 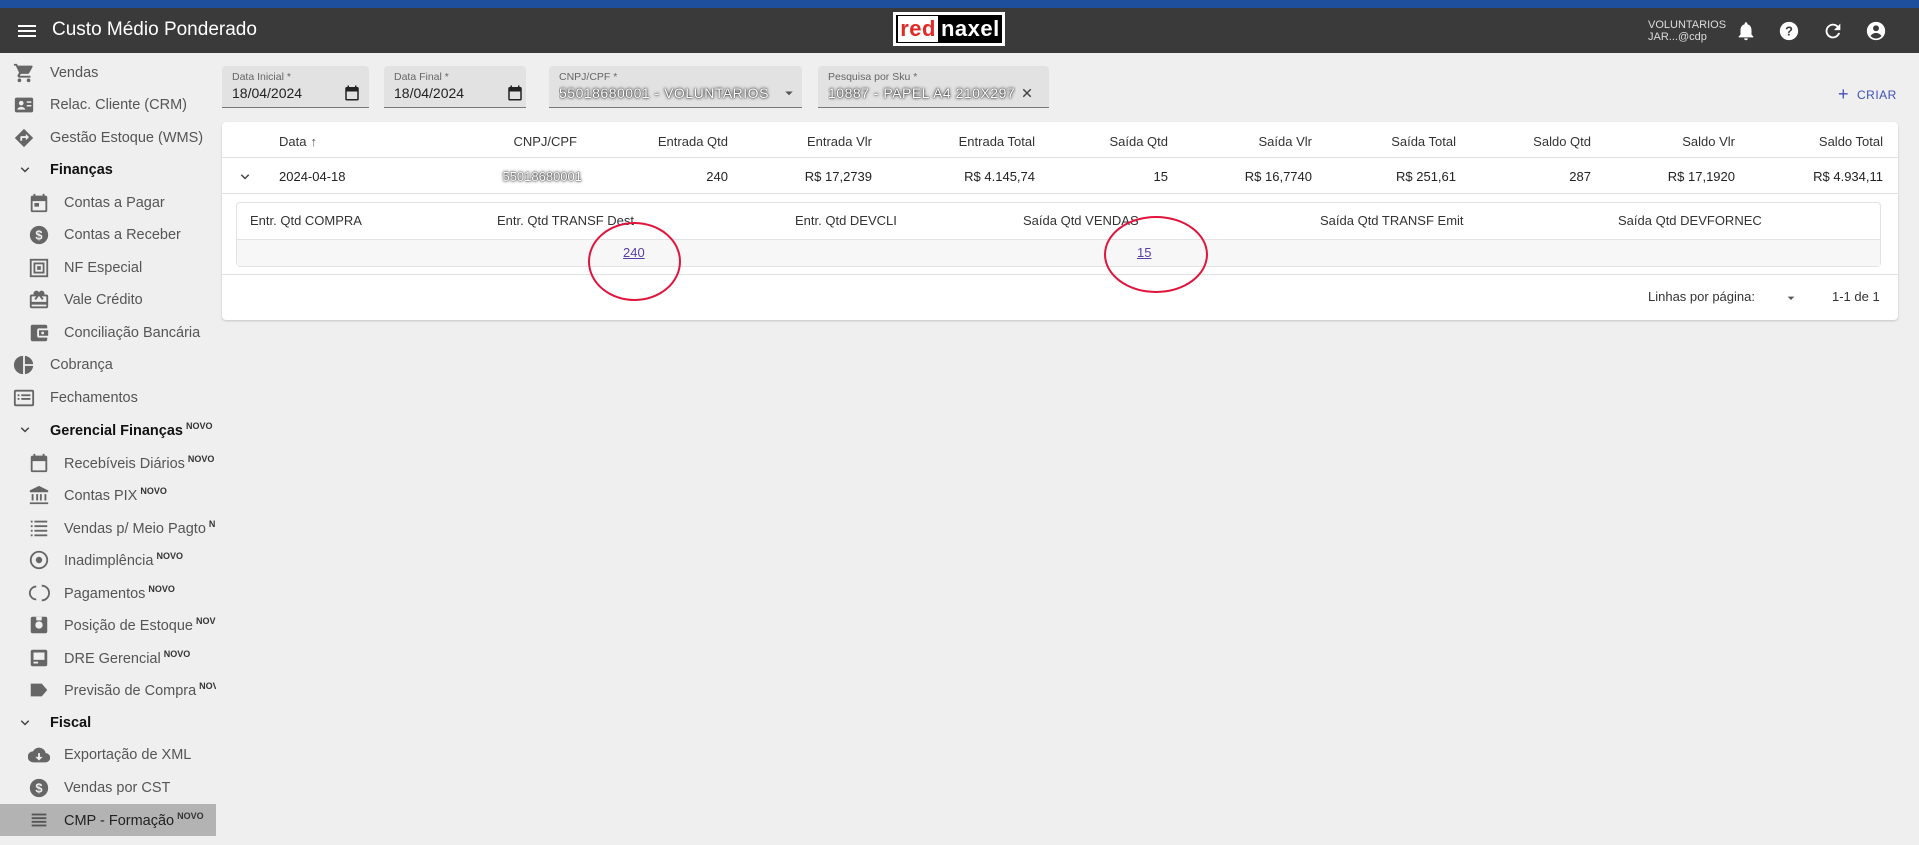 What do you see at coordinates (108, 755) in the screenshot?
I see `sidebar-item-exportacao-xml: Exportação de XML` at bounding box center [108, 755].